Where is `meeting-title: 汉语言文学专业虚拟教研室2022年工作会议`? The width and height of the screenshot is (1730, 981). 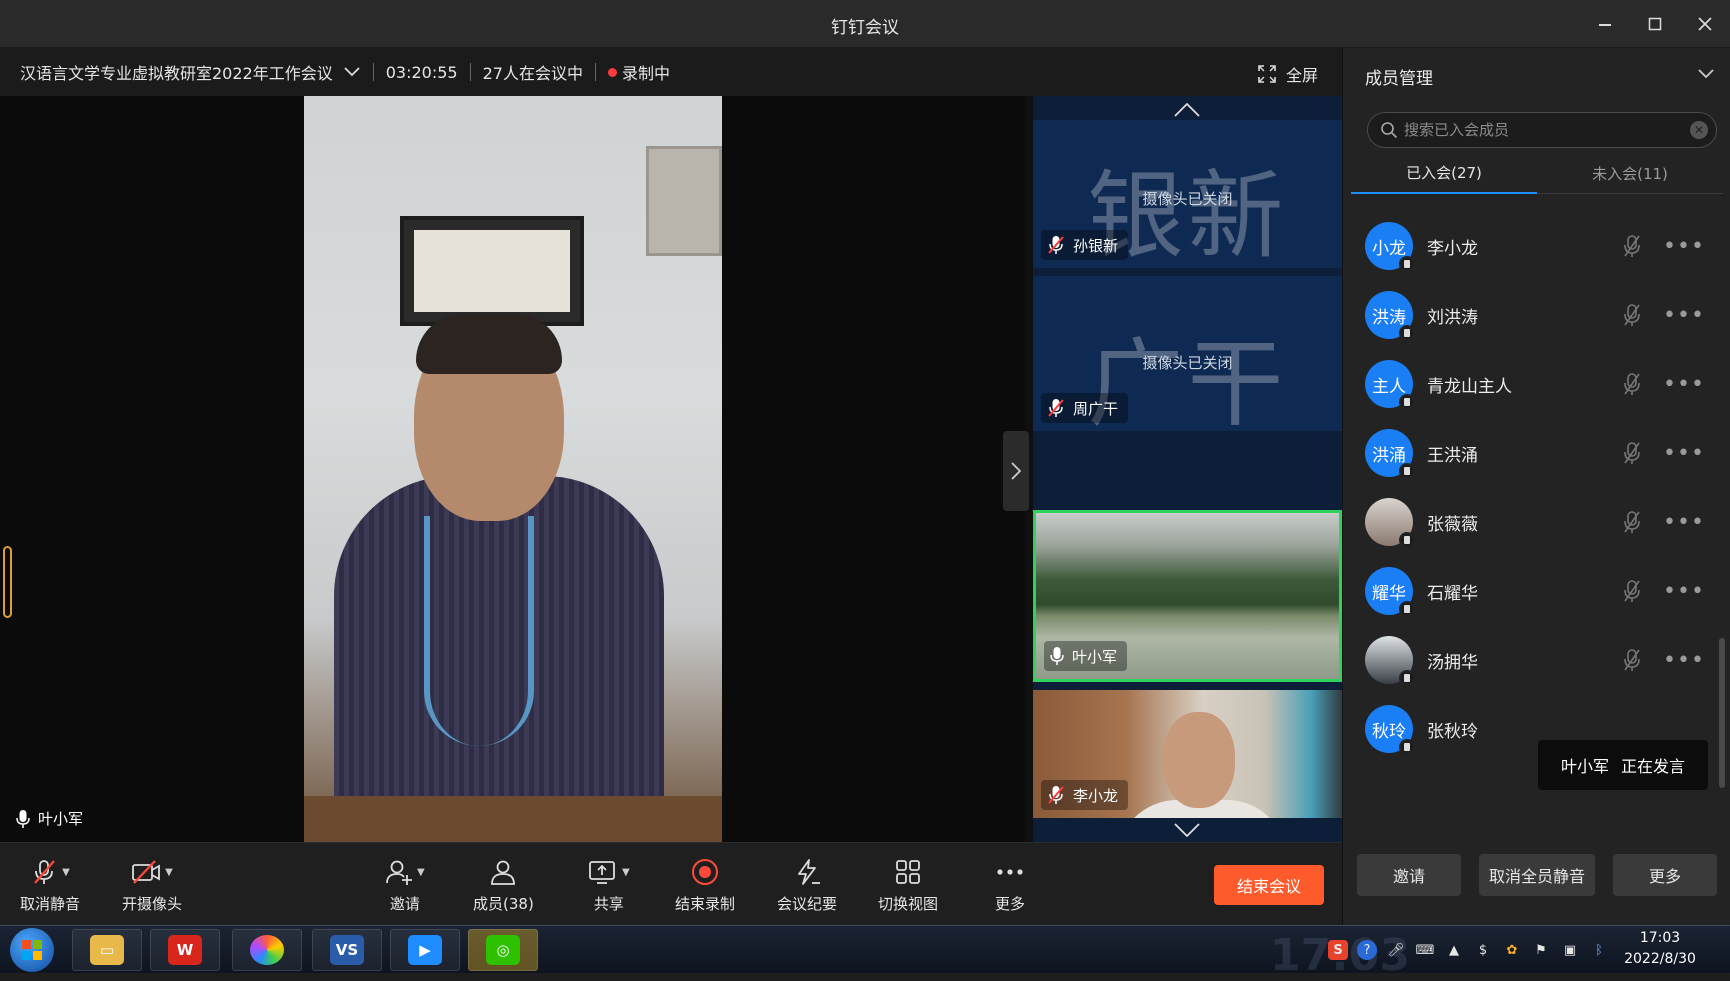 meeting-title: 汉语言文学专业虚拟教研室2022年工作会议 is located at coordinates (176, 72).